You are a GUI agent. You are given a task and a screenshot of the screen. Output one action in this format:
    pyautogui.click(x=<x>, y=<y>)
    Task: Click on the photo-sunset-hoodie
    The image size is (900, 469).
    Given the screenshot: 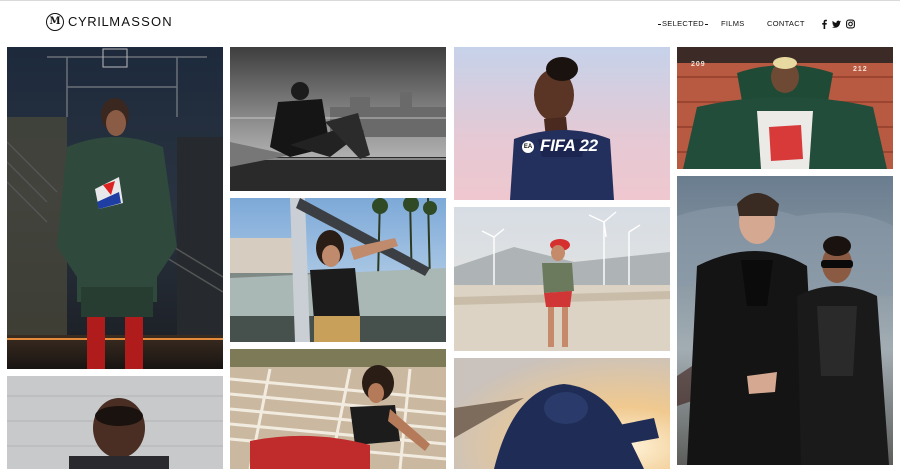 What is the action you would take?
    pyautogui.click(x=562, y=413)
    